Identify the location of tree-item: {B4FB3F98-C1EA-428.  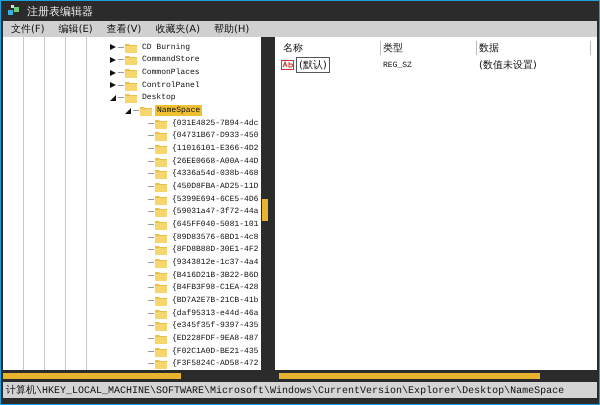
(215, 288).